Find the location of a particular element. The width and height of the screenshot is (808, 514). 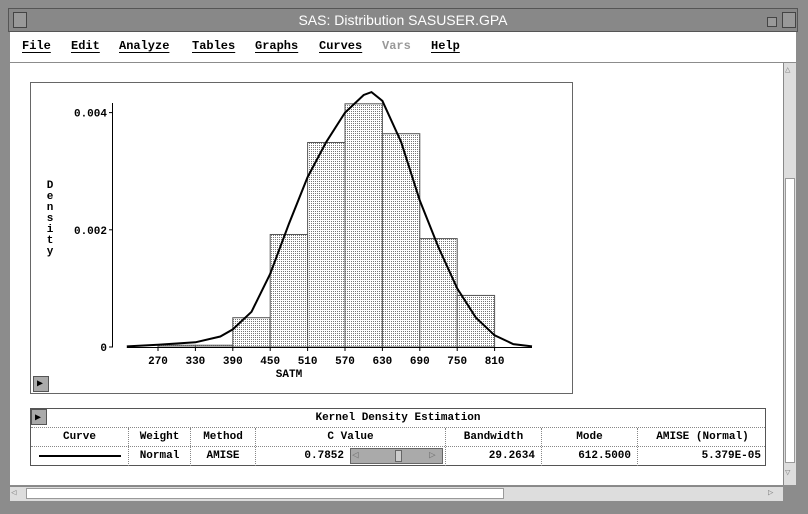

header-c-value: C Value is located at coordinates (351, 437).